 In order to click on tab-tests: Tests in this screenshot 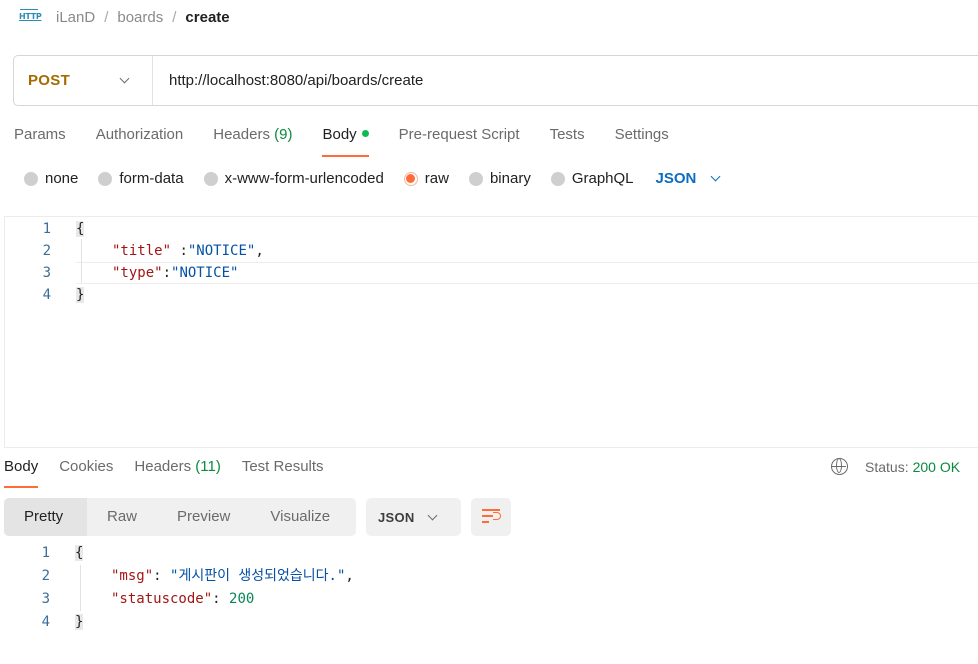, I will do `click(567, 141)`.